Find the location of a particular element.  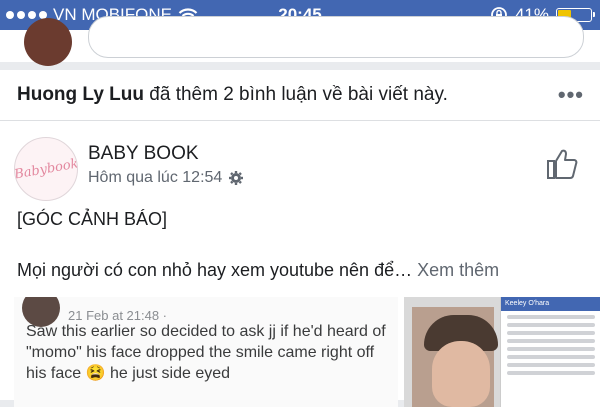

previous-post-strip is located at coordinates (300, 41).